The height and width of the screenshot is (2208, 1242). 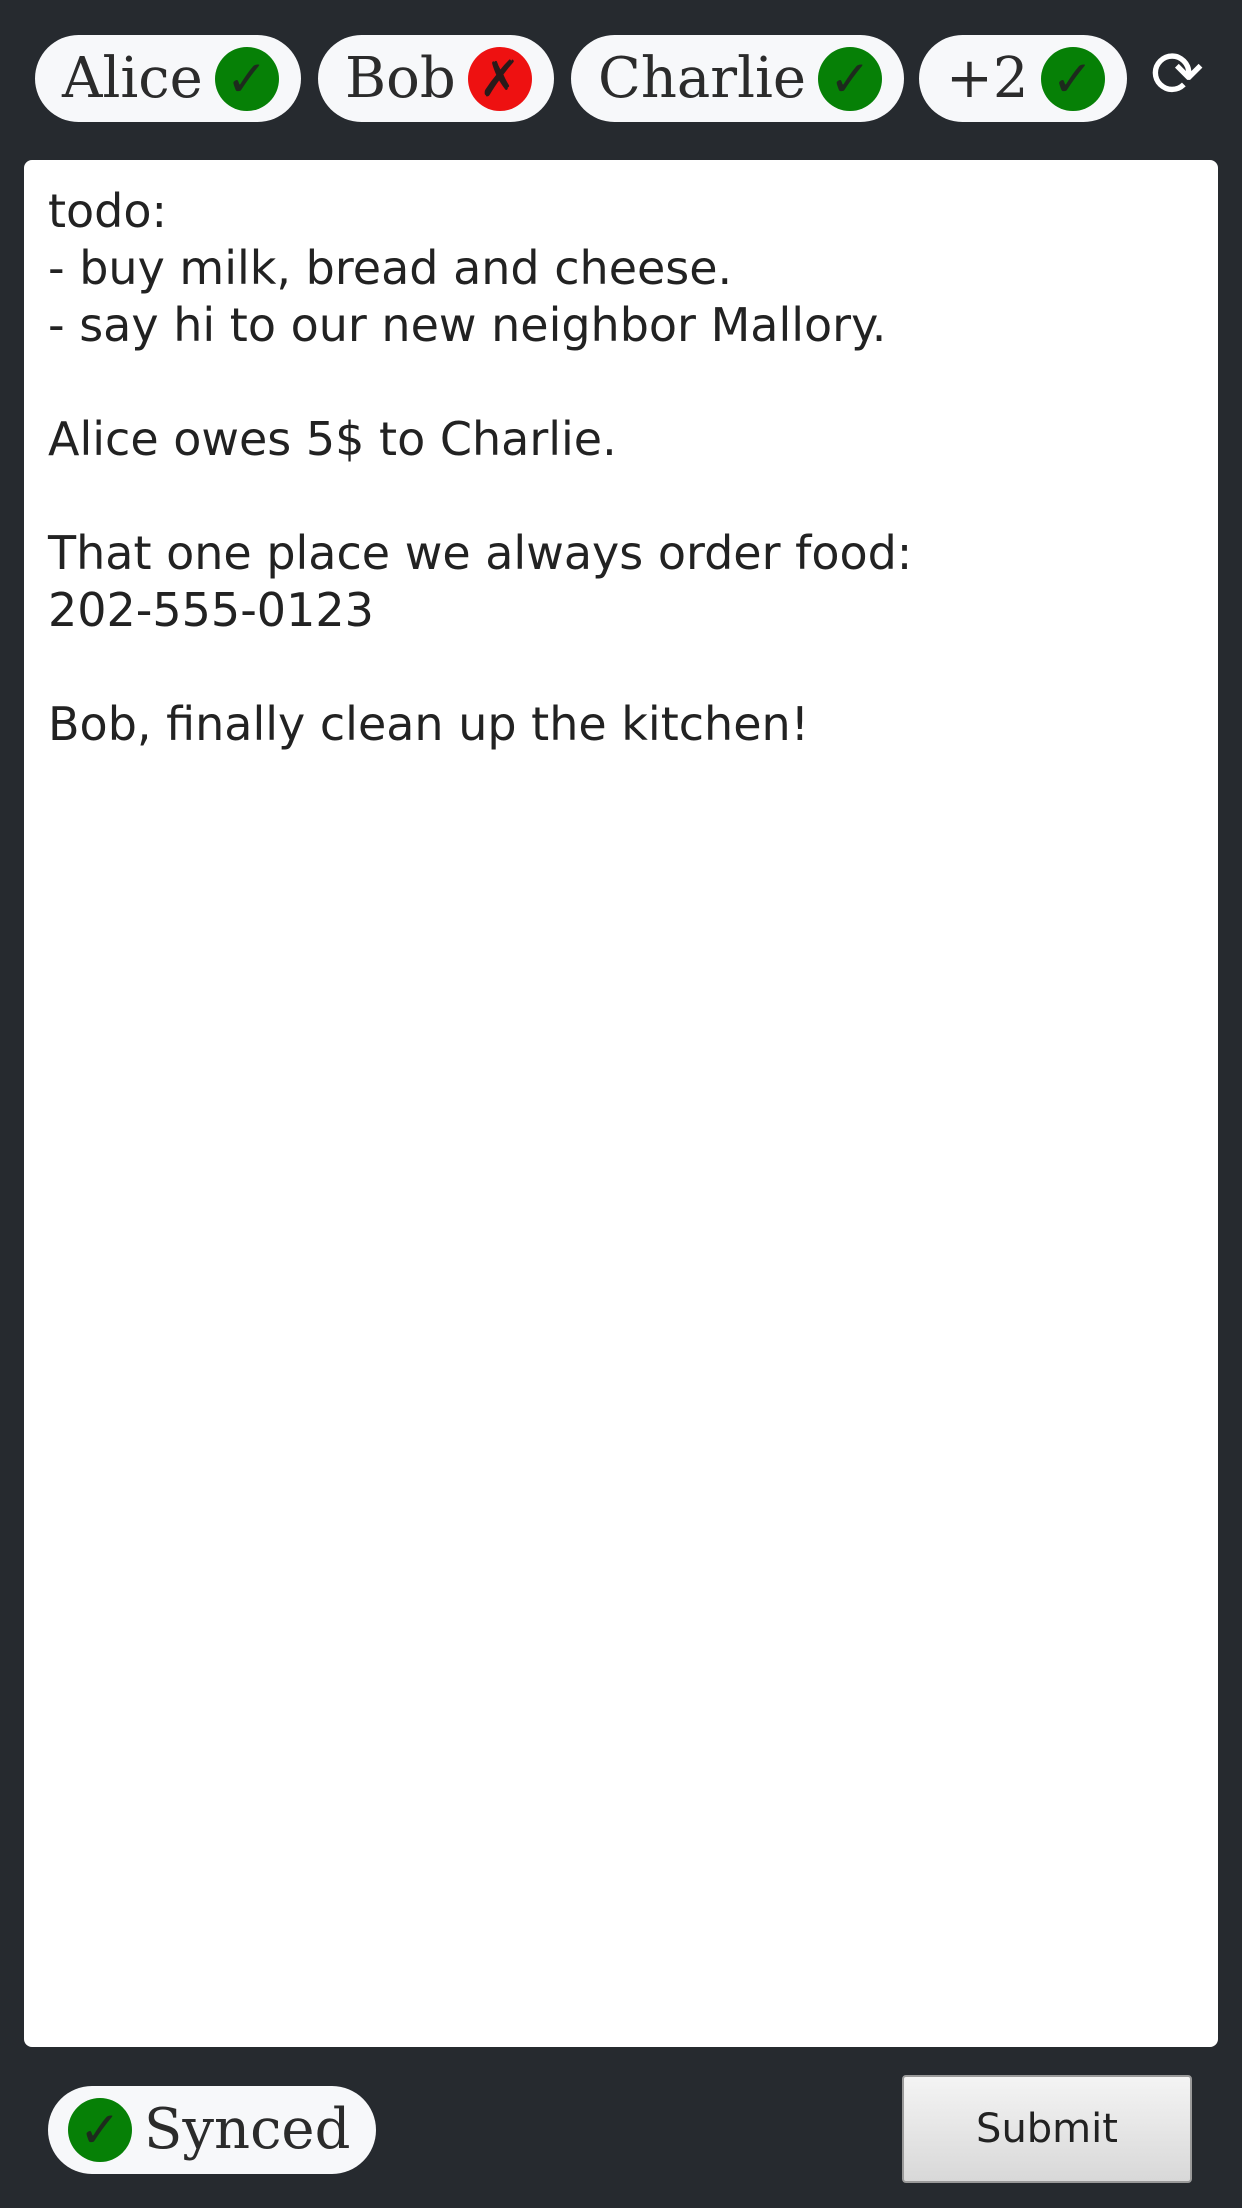 What do you see at coordinates (1047, 2129) in the screenshot?
I see `submit-button: Submit` at bounding box center [1047, 2129].